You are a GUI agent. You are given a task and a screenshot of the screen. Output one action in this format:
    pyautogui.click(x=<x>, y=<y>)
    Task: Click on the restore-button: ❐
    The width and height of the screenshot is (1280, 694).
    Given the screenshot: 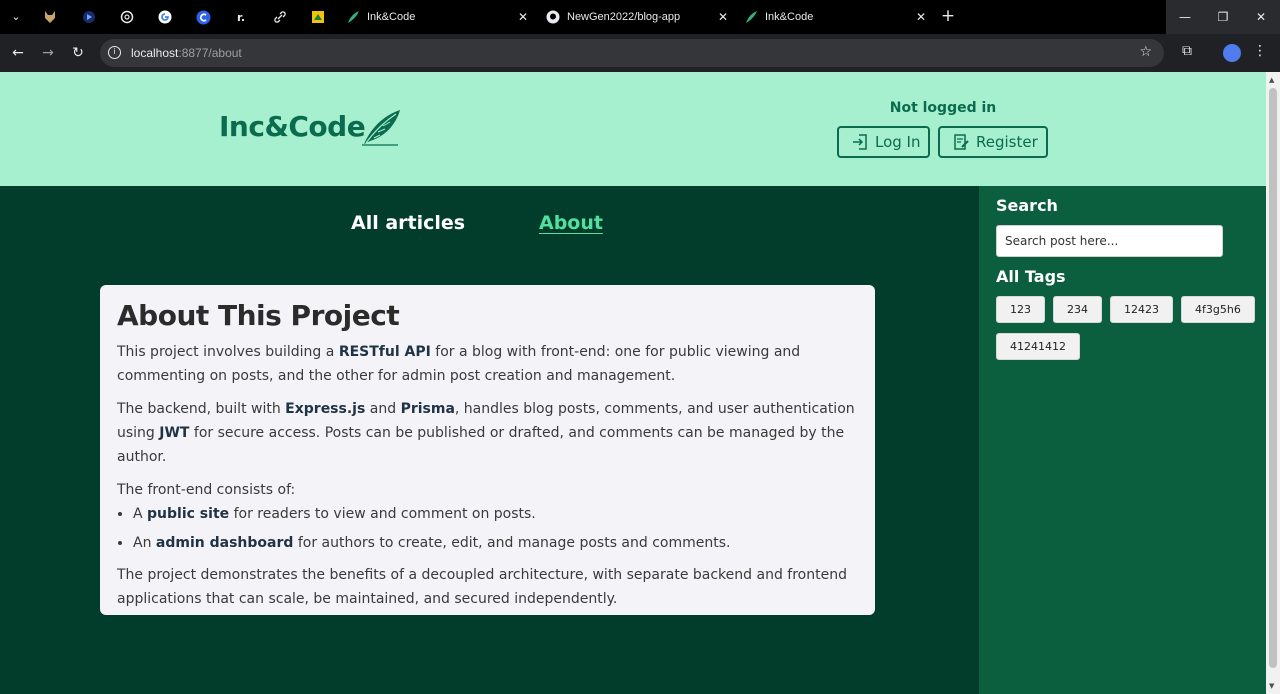 What is the action you would take?
    pyautogui.click(x=1223, y=17)
    